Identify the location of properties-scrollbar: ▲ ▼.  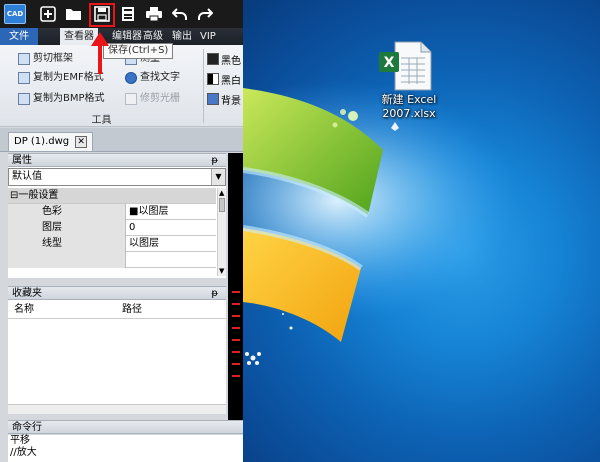
(221, 232).